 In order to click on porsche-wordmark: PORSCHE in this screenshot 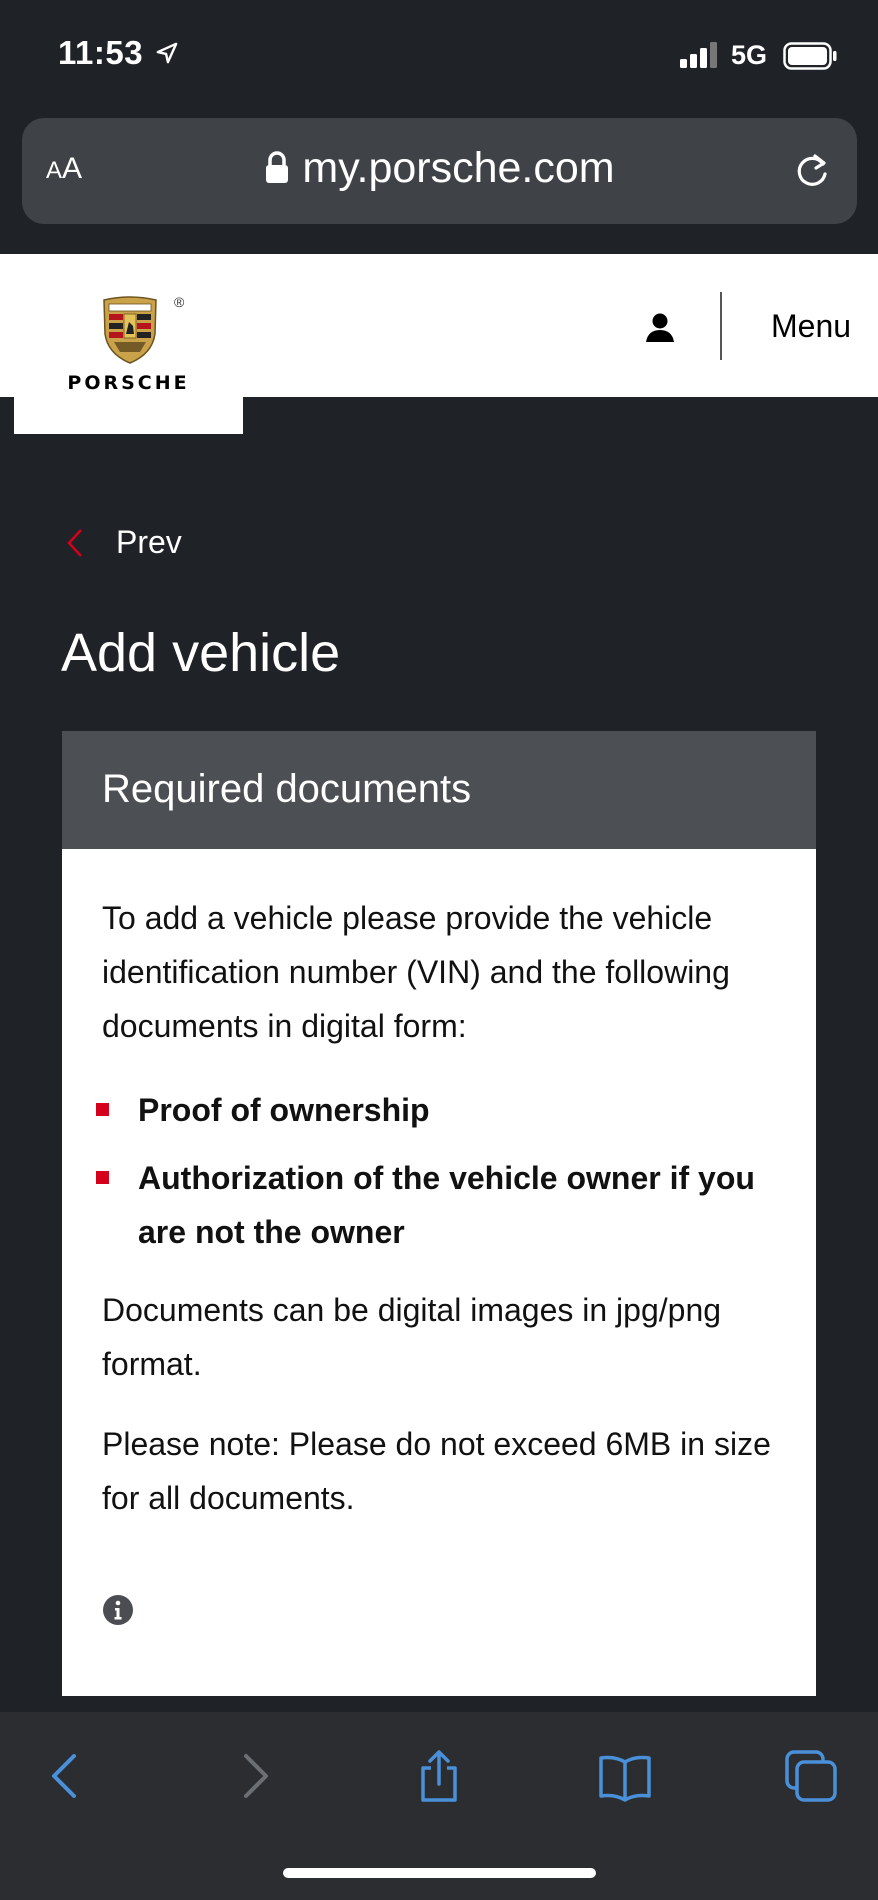, I will do `click(128, 383)`.